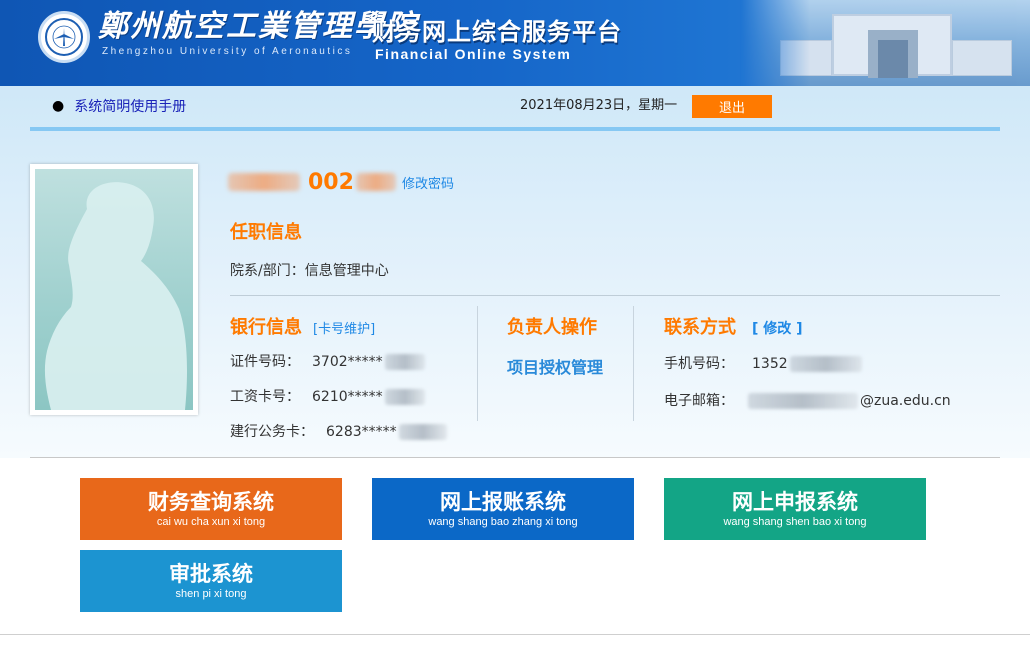 Image resolution: width=1030 pixels, height=645 pixels. I want to click on tile-title: 网上申报系统, so click(795, 502).